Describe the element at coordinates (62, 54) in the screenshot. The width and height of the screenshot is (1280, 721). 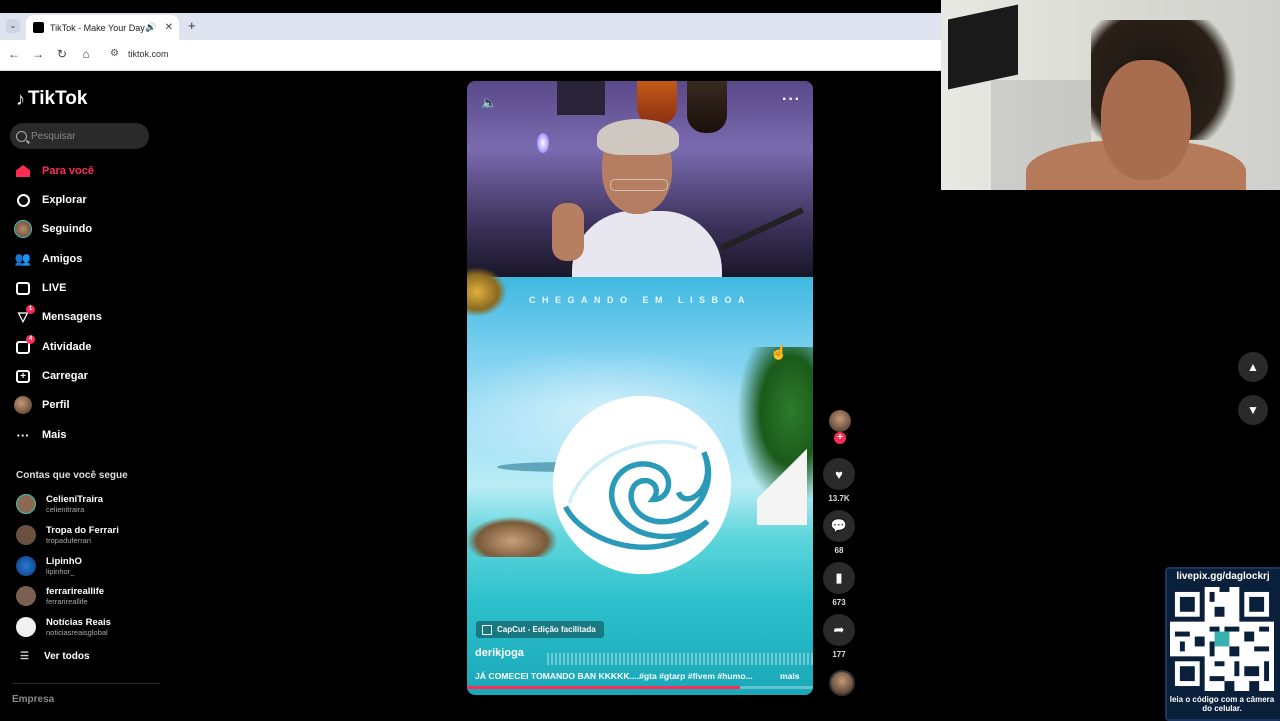
I see `reload-icon: ↻` at that location.